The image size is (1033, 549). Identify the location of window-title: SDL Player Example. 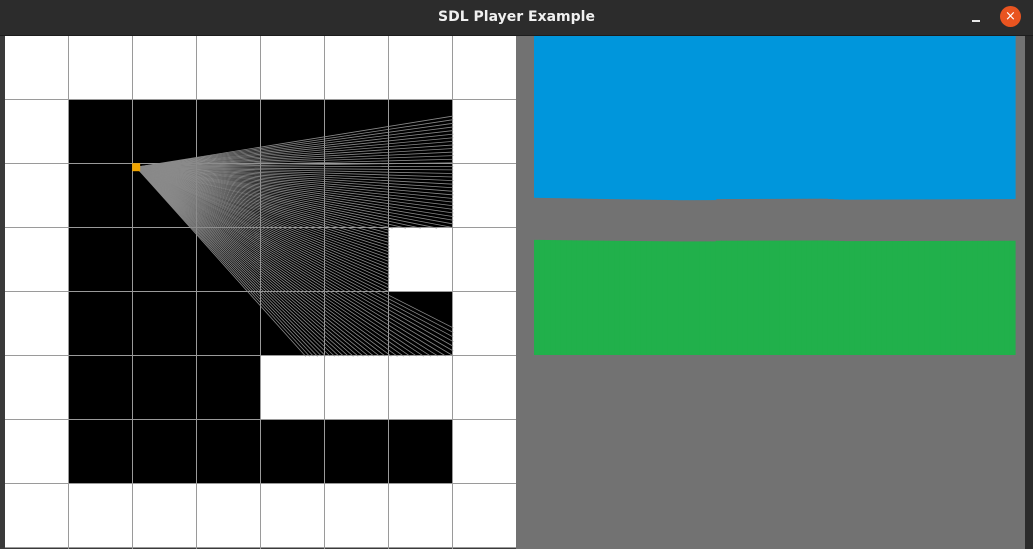
(516, 17).